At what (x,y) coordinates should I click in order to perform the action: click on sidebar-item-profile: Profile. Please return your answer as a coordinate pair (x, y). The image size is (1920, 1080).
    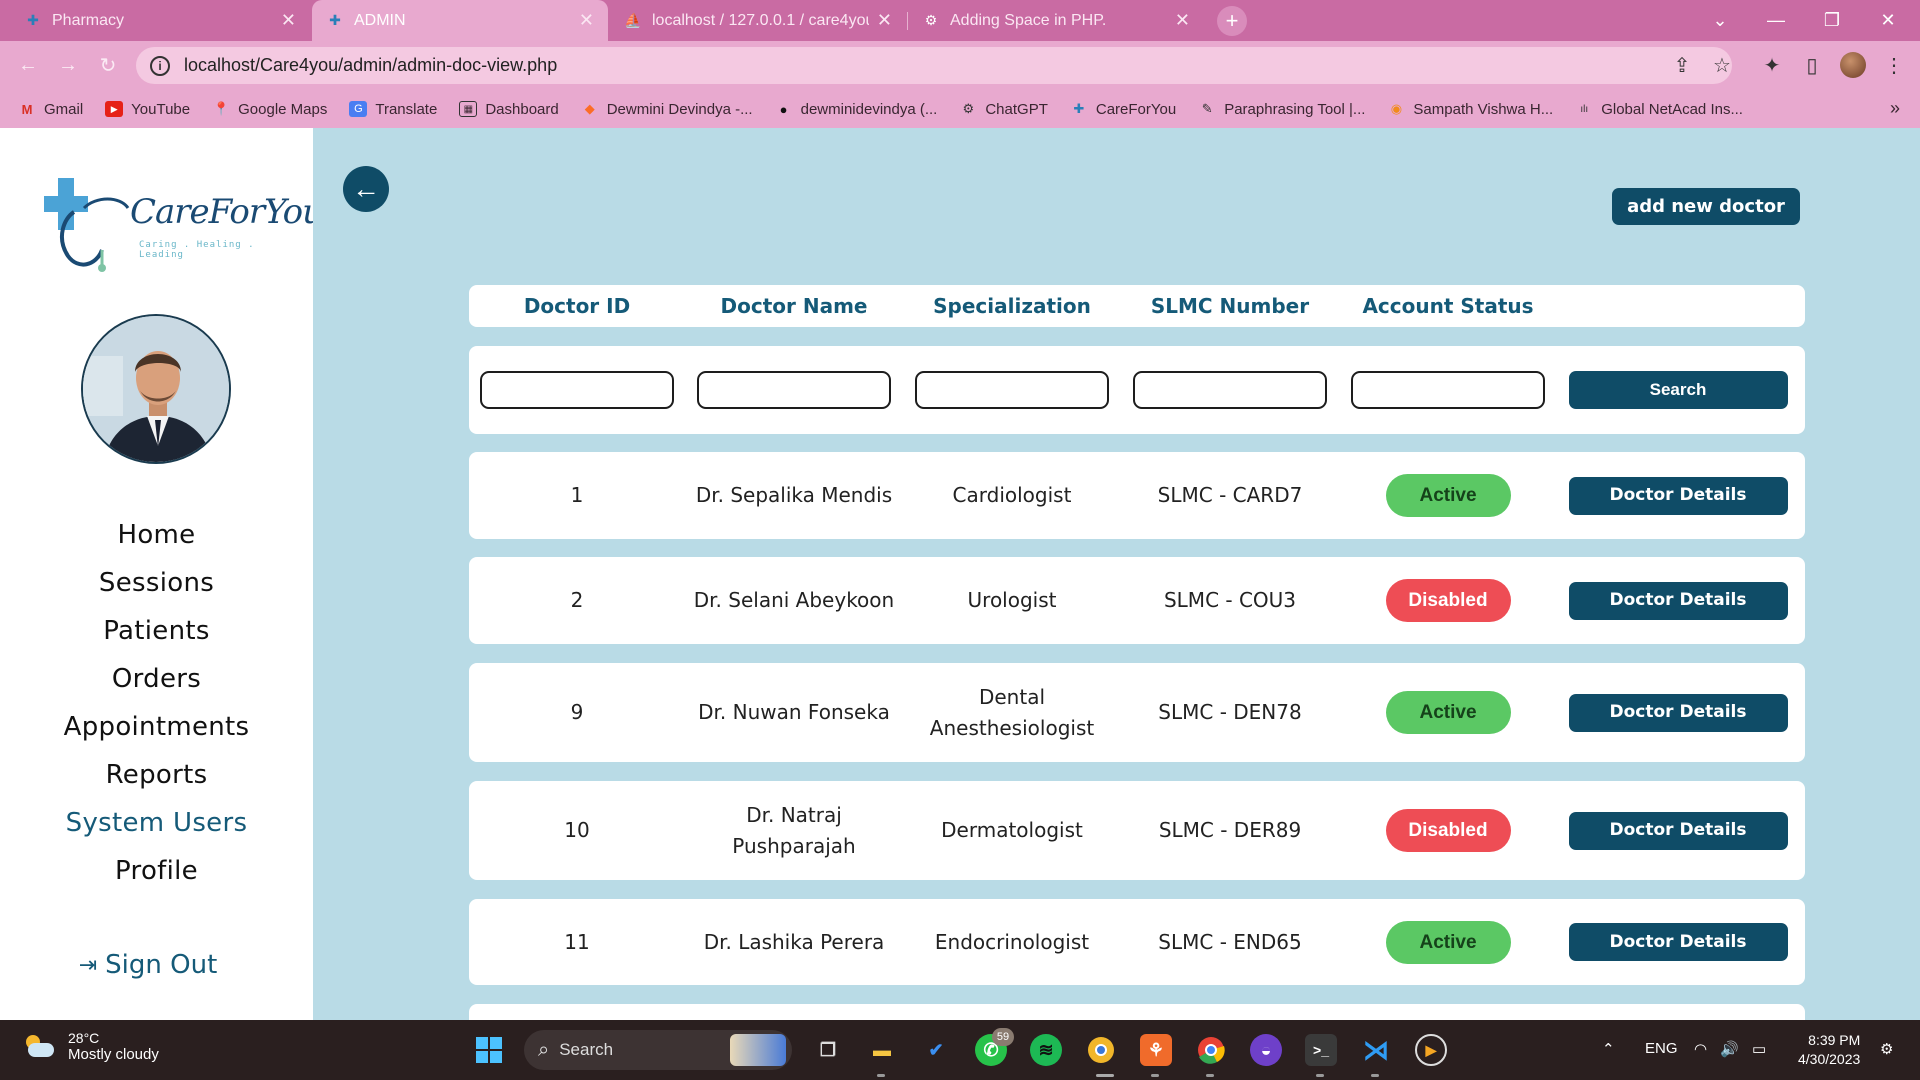
    Looking at the image, I should click on (156, 871).